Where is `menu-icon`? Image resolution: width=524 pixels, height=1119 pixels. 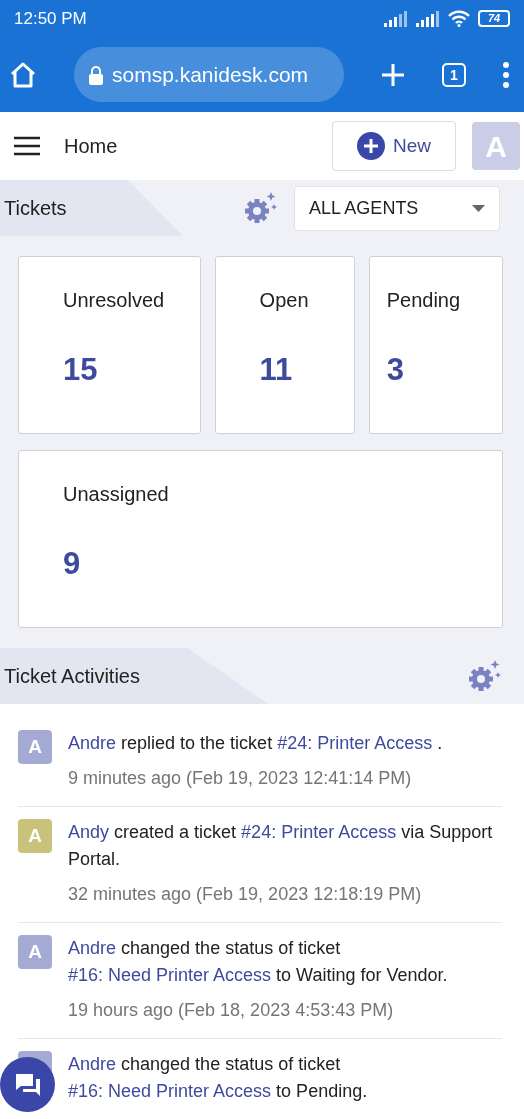 menu-icon is located at coordinates (27, 146).